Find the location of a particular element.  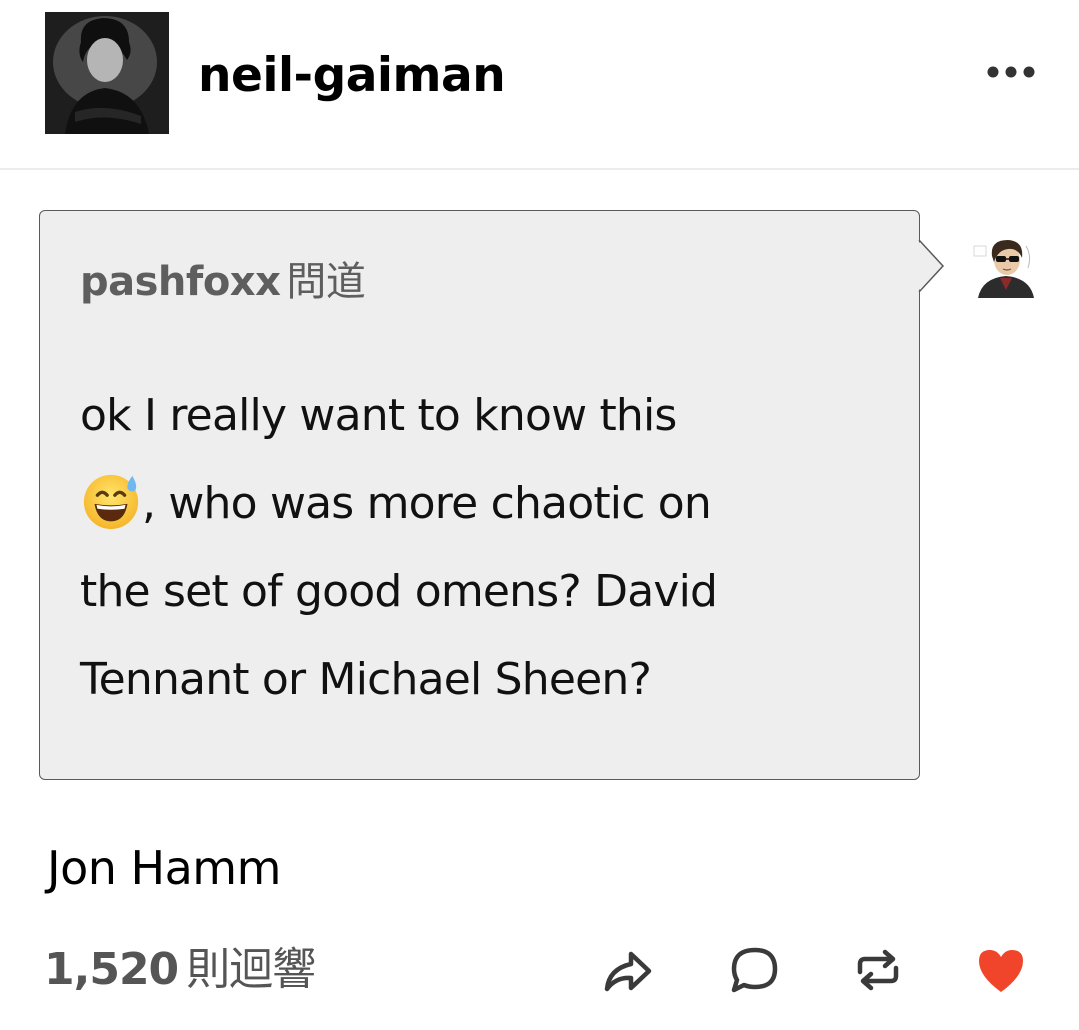

asker-avatar is located at coordinates (1006, 265).